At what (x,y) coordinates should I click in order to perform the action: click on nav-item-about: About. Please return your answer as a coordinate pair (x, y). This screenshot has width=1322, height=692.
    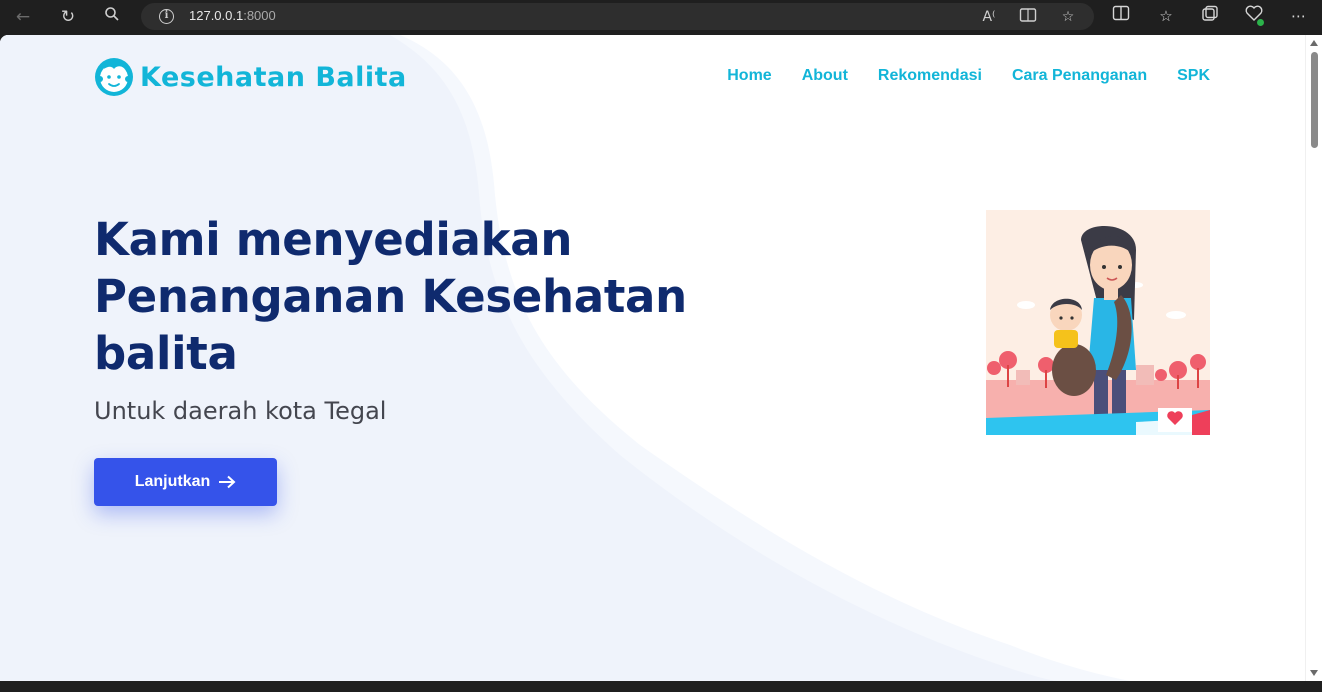
    Looking at the image, I should click on (825, 76).